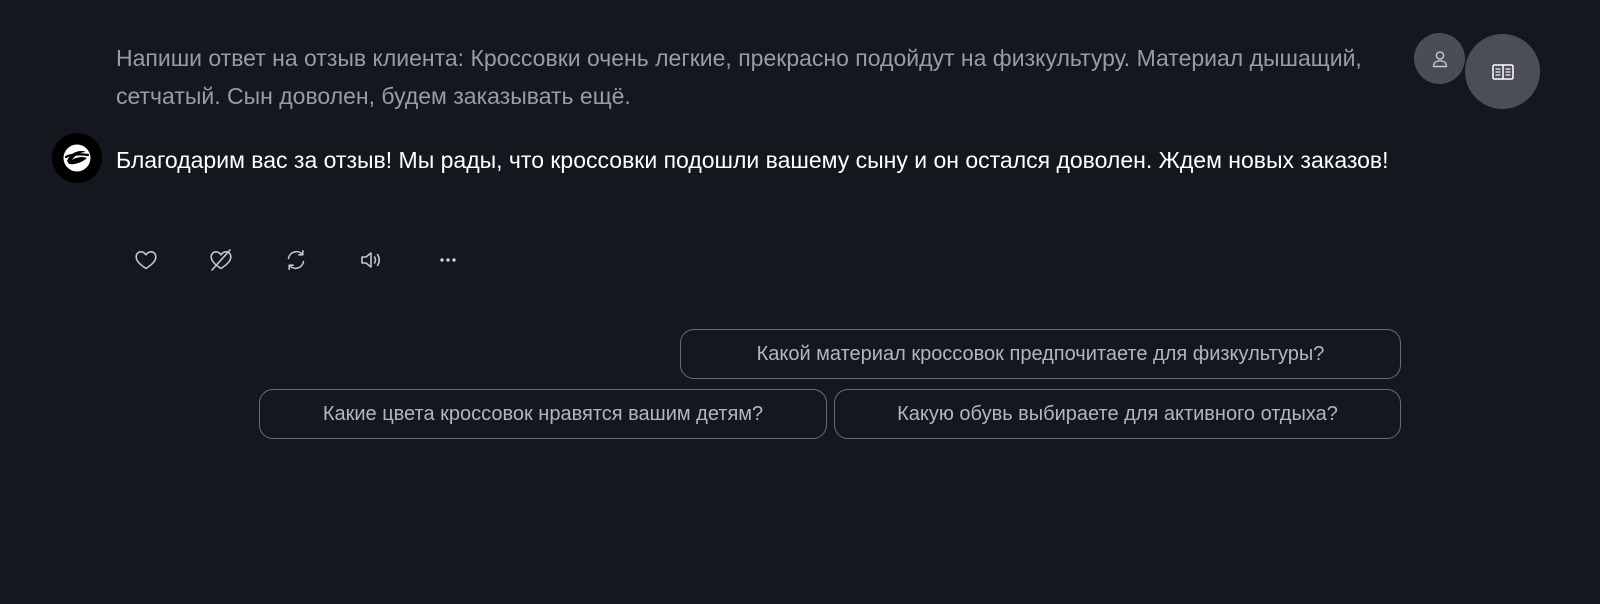 This screenshot has height=604, width=1600. I want to click on dislike-heart-icon, so click(221, 260).